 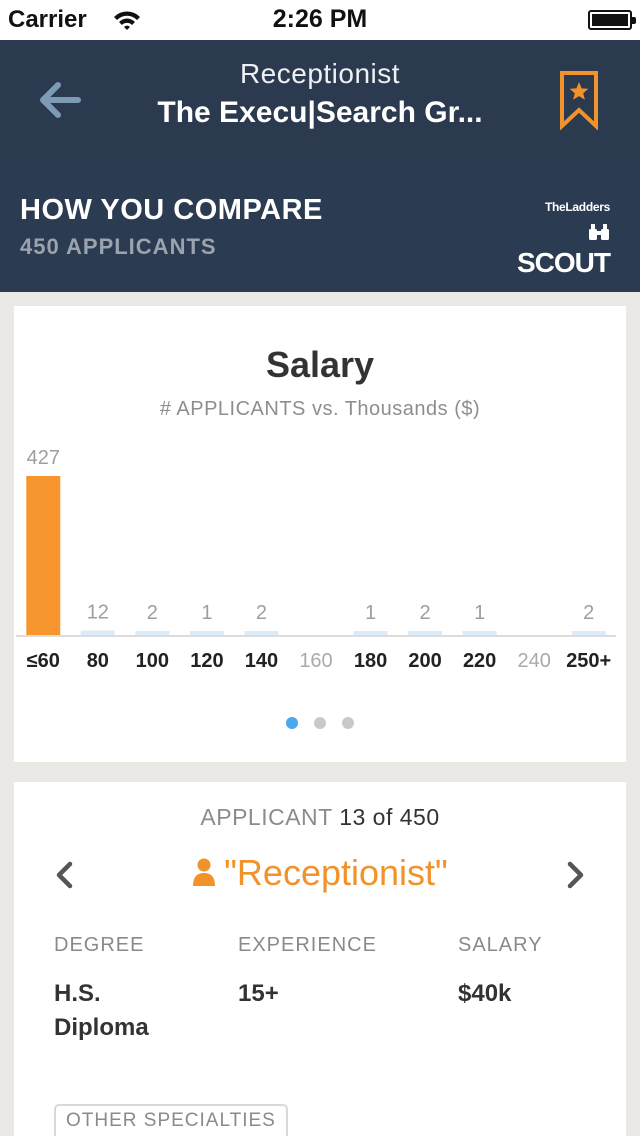 What do you see at coordinates (320, 73) in the screenshot?
I see `job-title: Receptionist` at bounding box center [320, 73].